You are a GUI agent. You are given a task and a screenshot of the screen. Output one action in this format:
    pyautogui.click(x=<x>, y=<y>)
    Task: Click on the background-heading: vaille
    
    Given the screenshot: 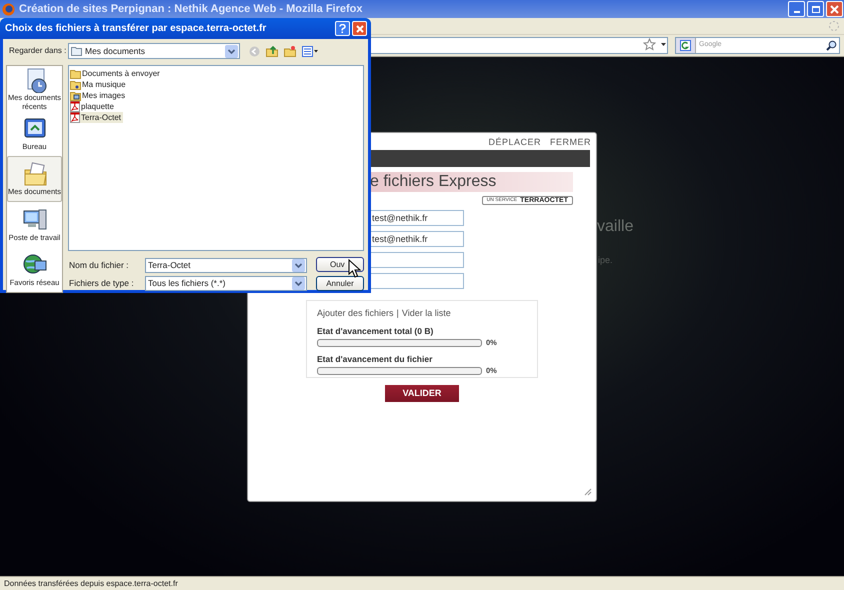 What is the action you would take?
    pyautogui.click(x=615, y=227)
    